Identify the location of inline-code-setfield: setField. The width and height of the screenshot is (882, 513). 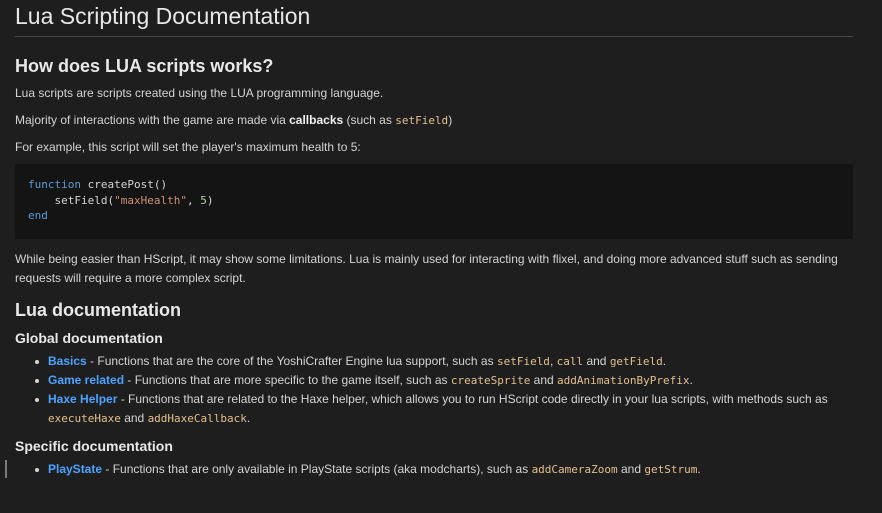
(422, 120).